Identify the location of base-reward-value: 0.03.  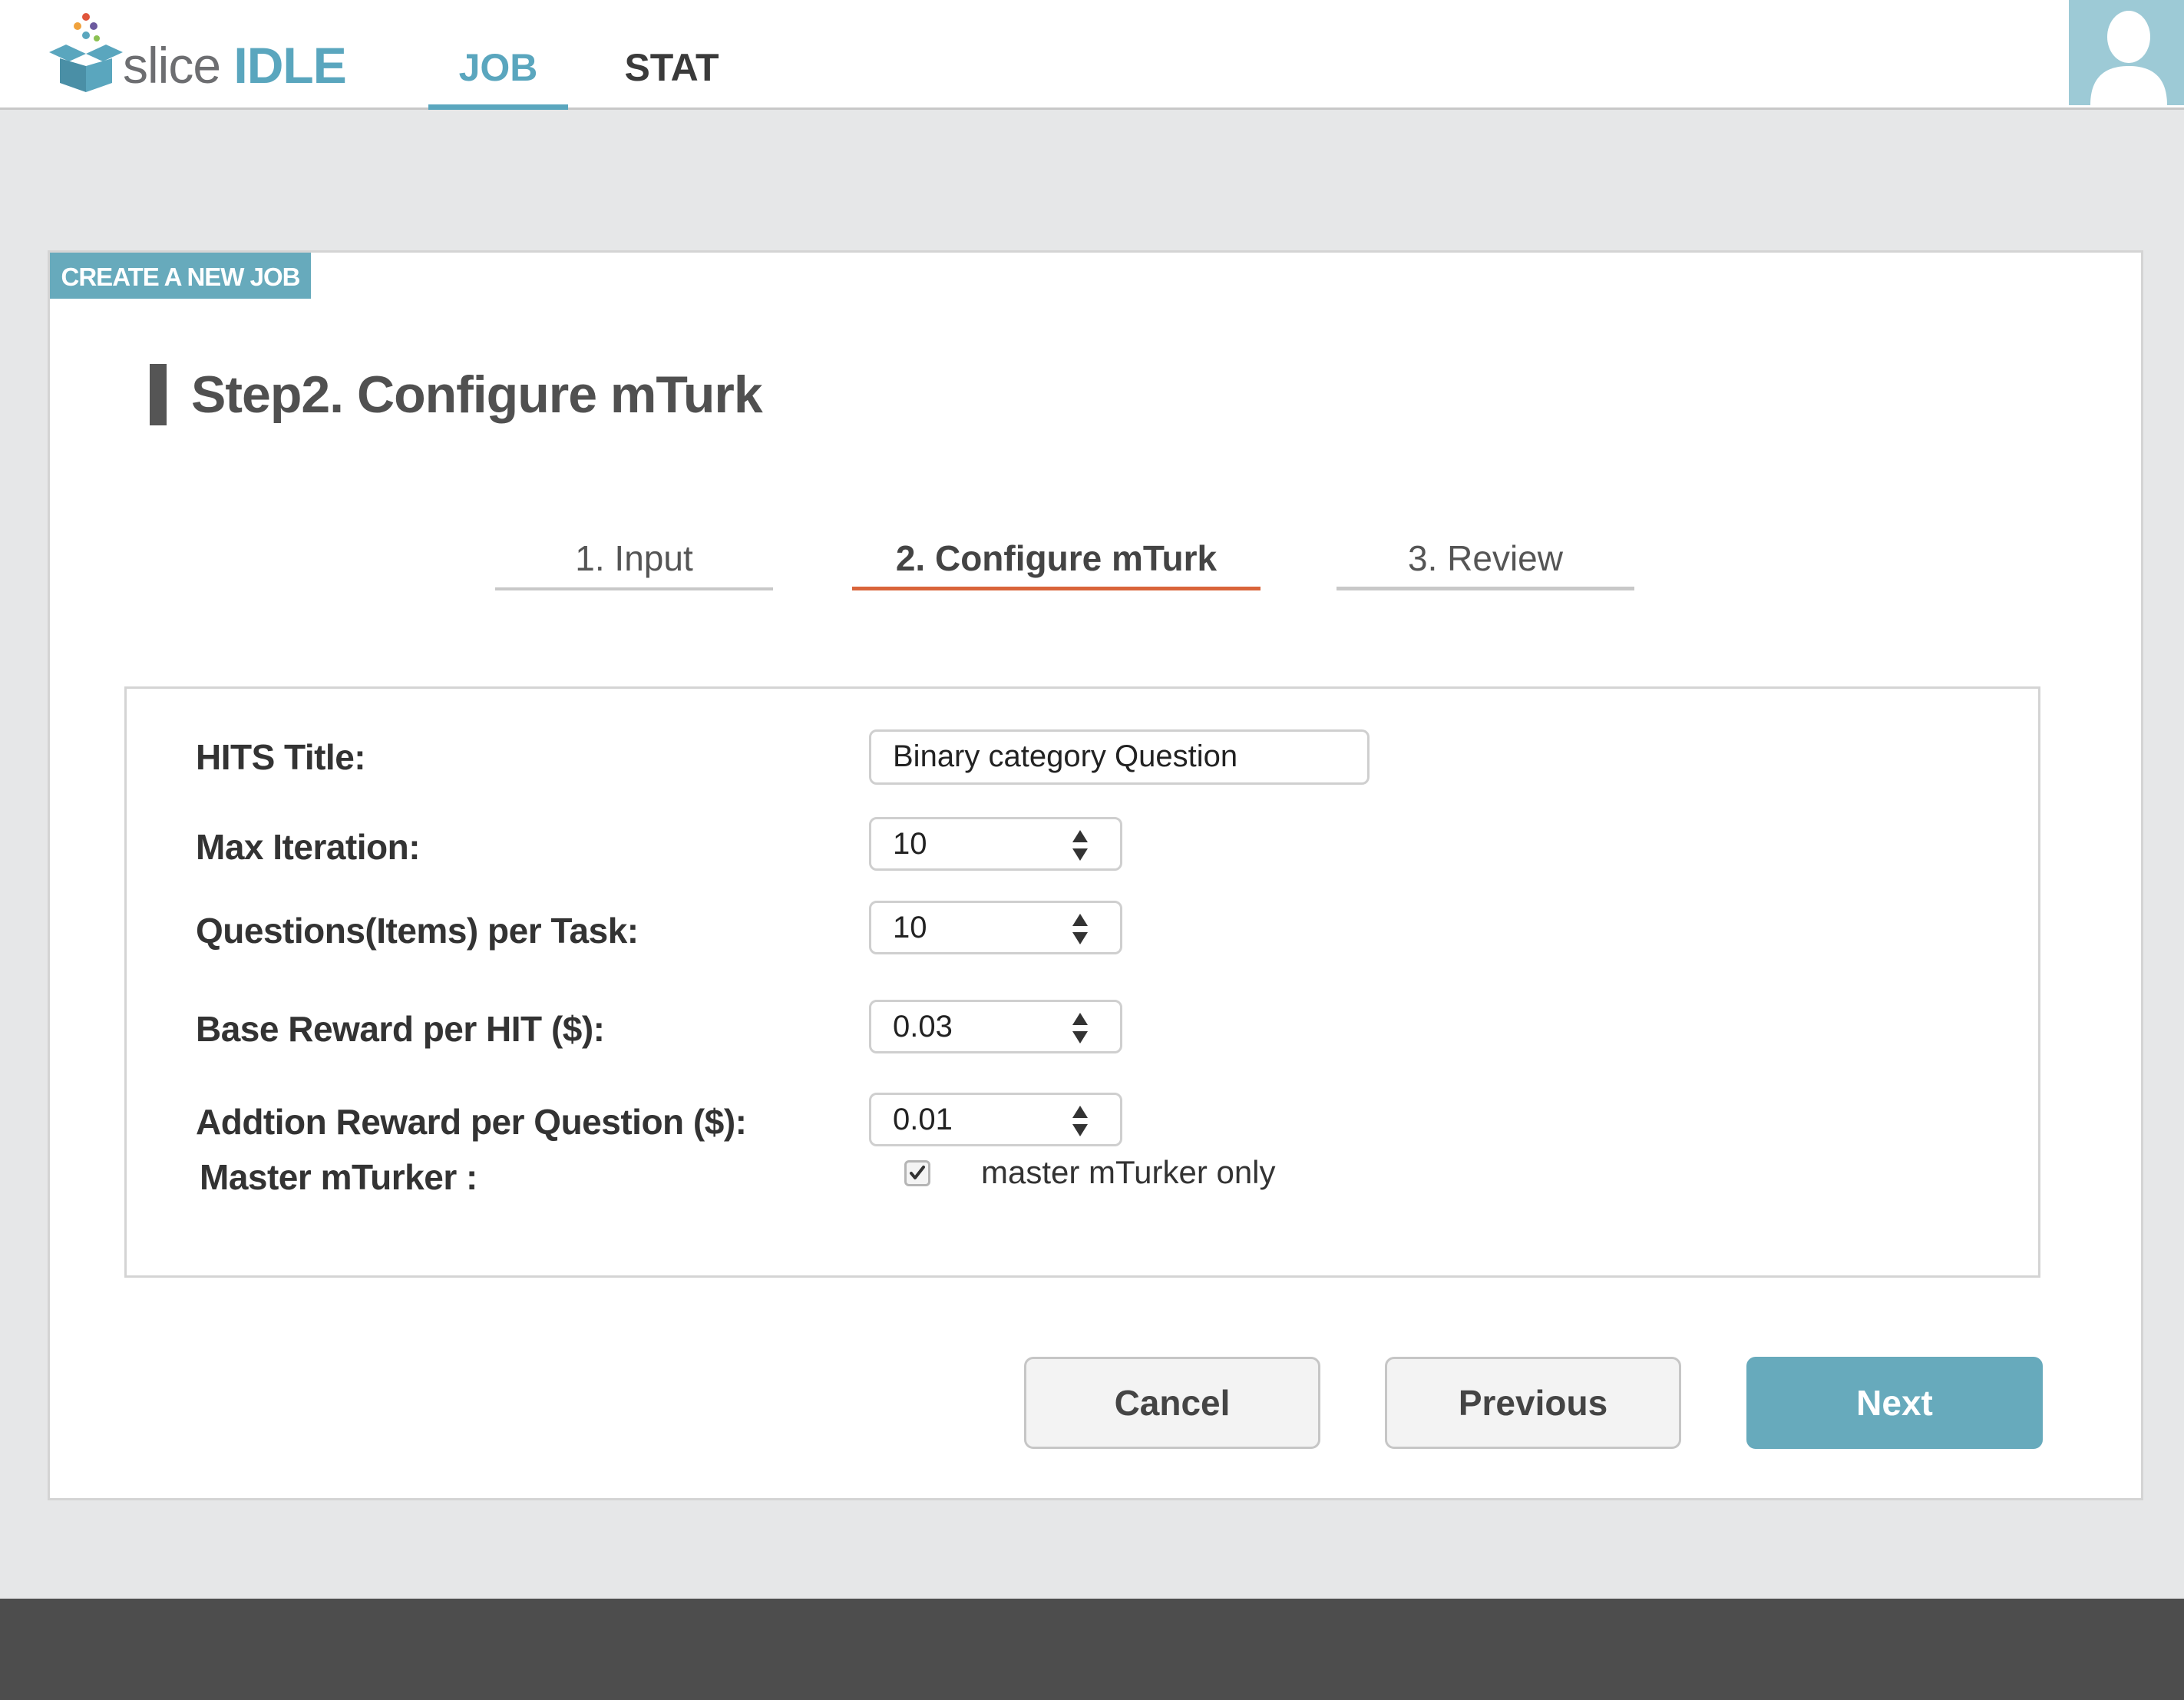
(923, 1026).